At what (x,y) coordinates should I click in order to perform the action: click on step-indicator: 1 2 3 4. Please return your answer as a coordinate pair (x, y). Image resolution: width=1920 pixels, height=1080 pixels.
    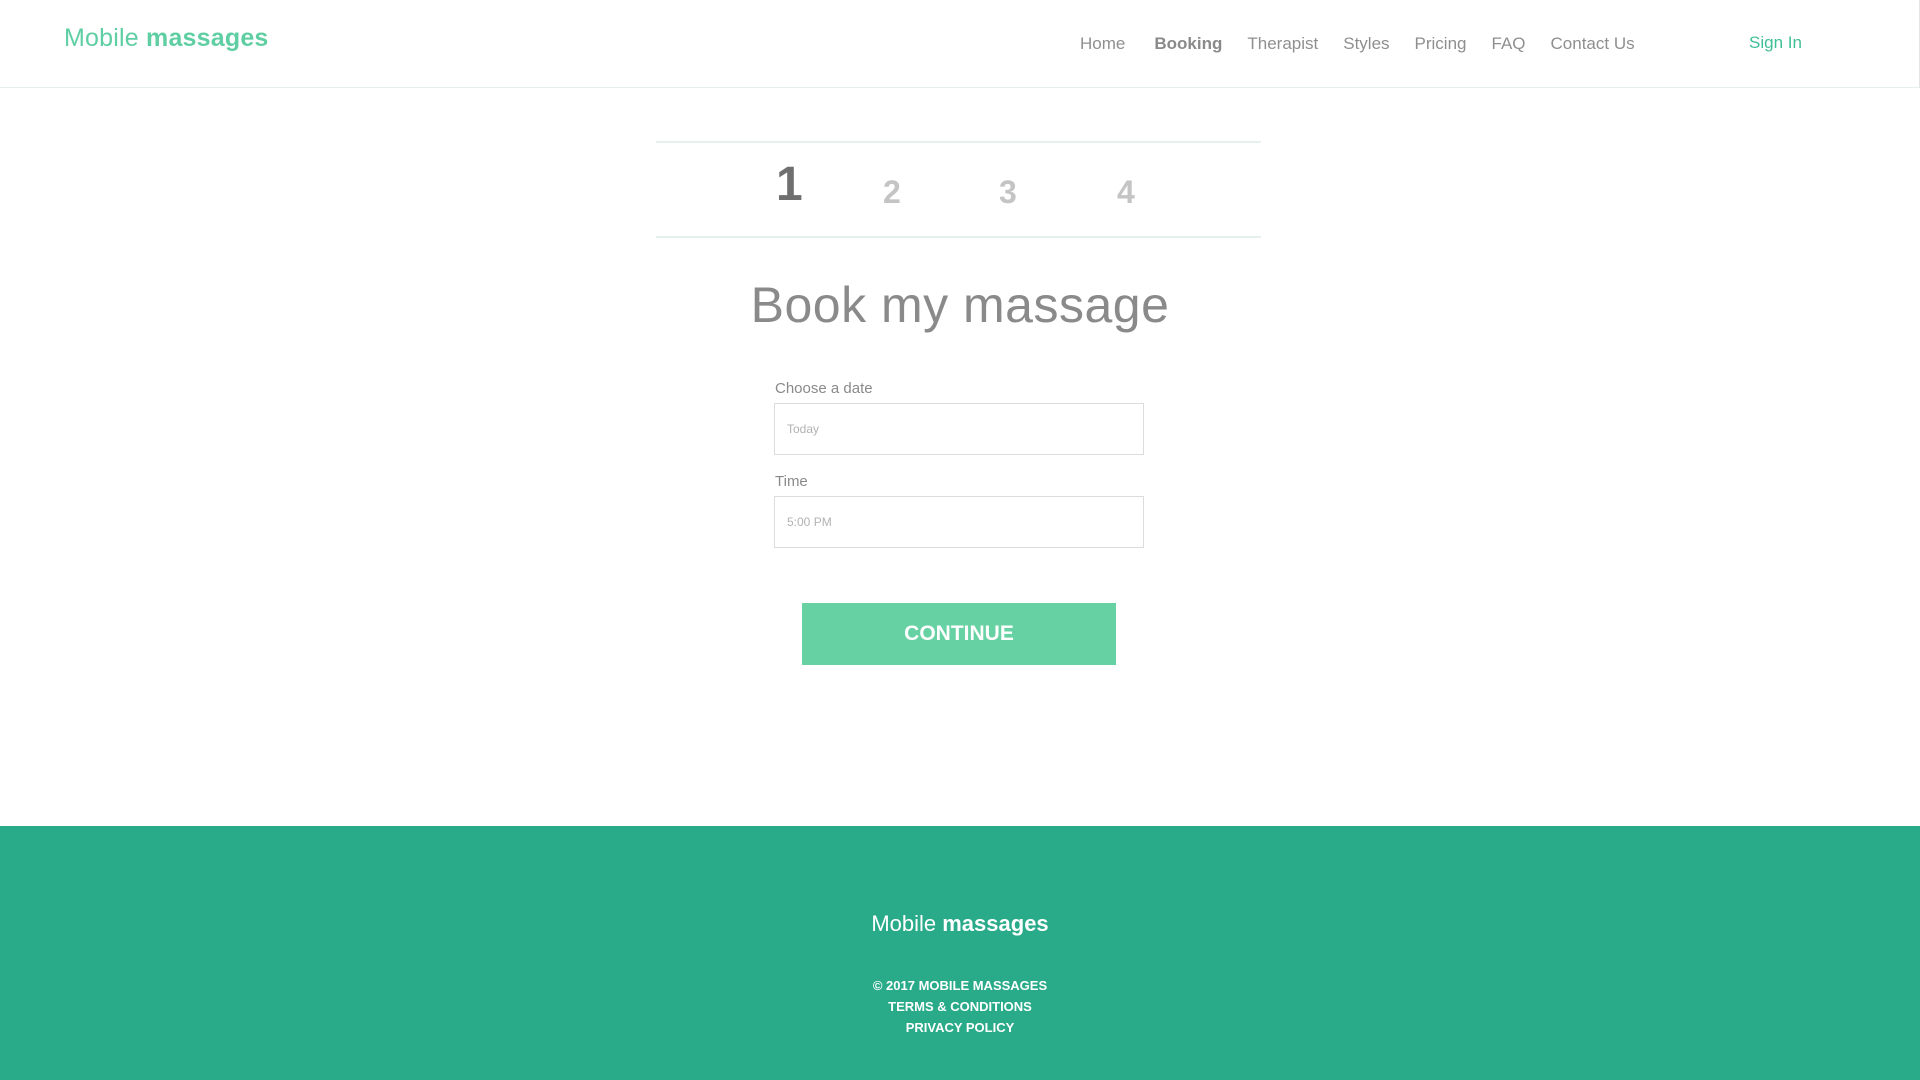
    Looking at the image, I should click on (958, 189).